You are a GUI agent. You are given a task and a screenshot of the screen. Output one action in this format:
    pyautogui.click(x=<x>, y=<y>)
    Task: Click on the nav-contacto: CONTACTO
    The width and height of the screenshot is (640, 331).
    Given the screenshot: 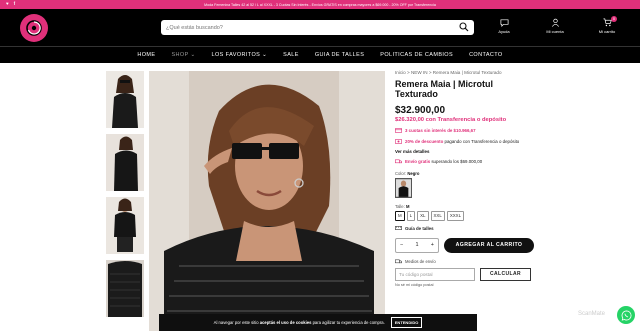 What is the action you would take?
    pyautogui.click(x=486, y=55)
    